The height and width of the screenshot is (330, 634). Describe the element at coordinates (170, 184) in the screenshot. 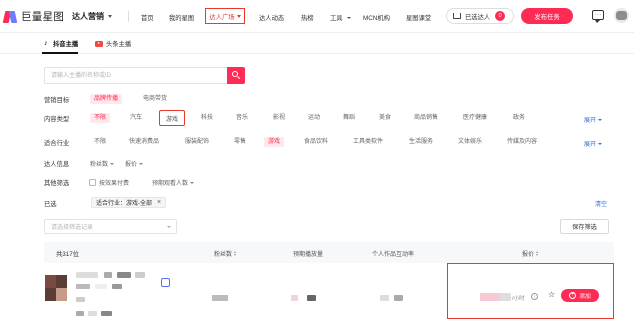

I see `expected-viewers-label: 预期观看人数` at that location.